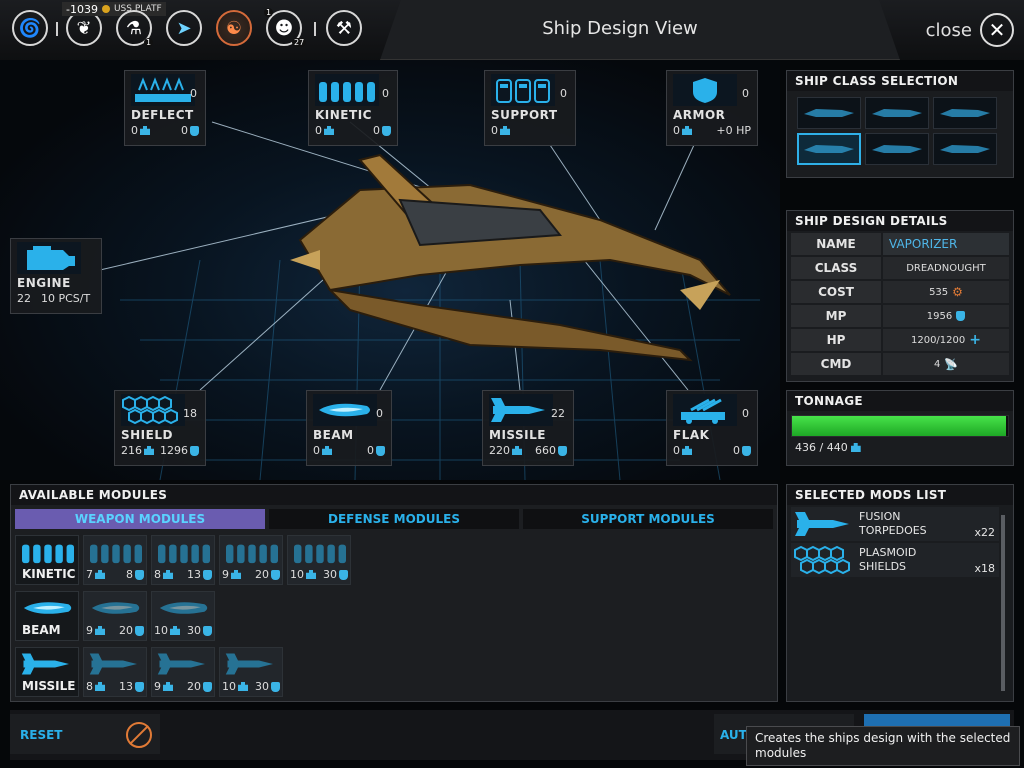  What do you see at coordinates (30, 28) in the screenshot?
I see `galaxy-icon: 🌀` at bounding box center [30, 28].